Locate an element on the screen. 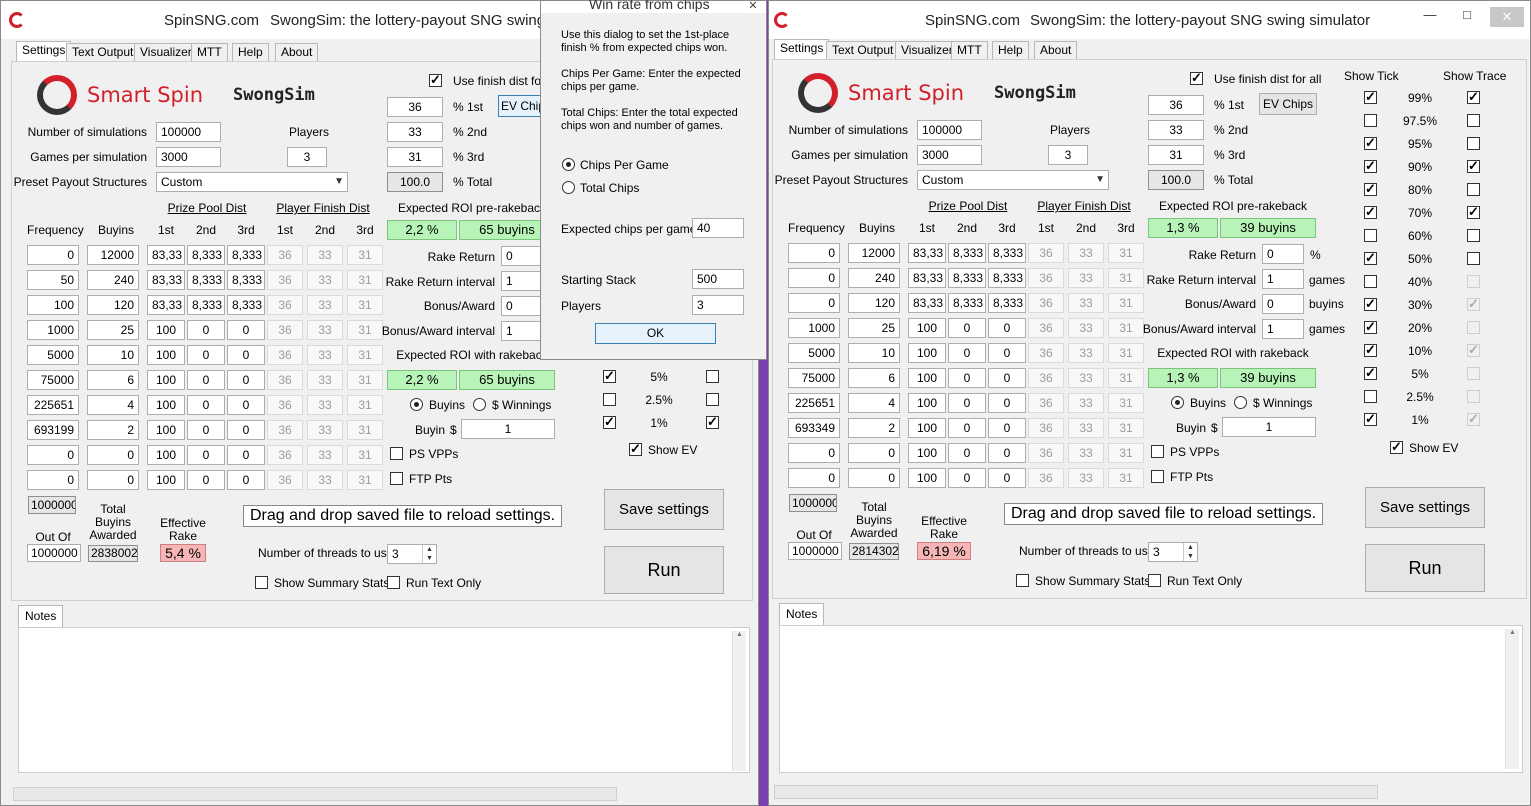 The image size is (1531, 806). ev-chips-button: EV Chips is located at coordinates (1288, 104).